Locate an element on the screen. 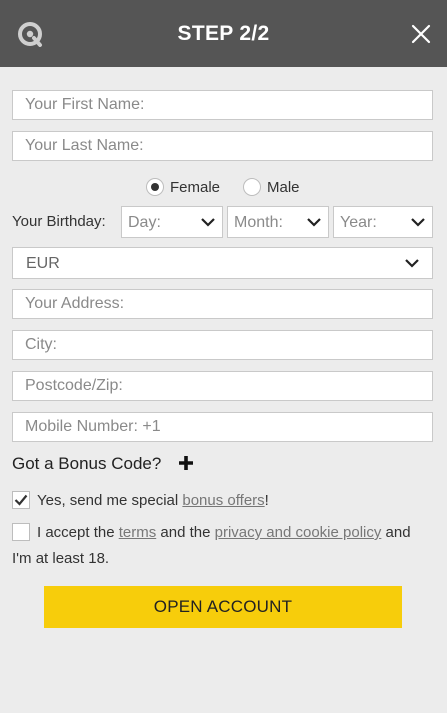  page-title: STEP 2/2 is located at coordinates (223, 33).